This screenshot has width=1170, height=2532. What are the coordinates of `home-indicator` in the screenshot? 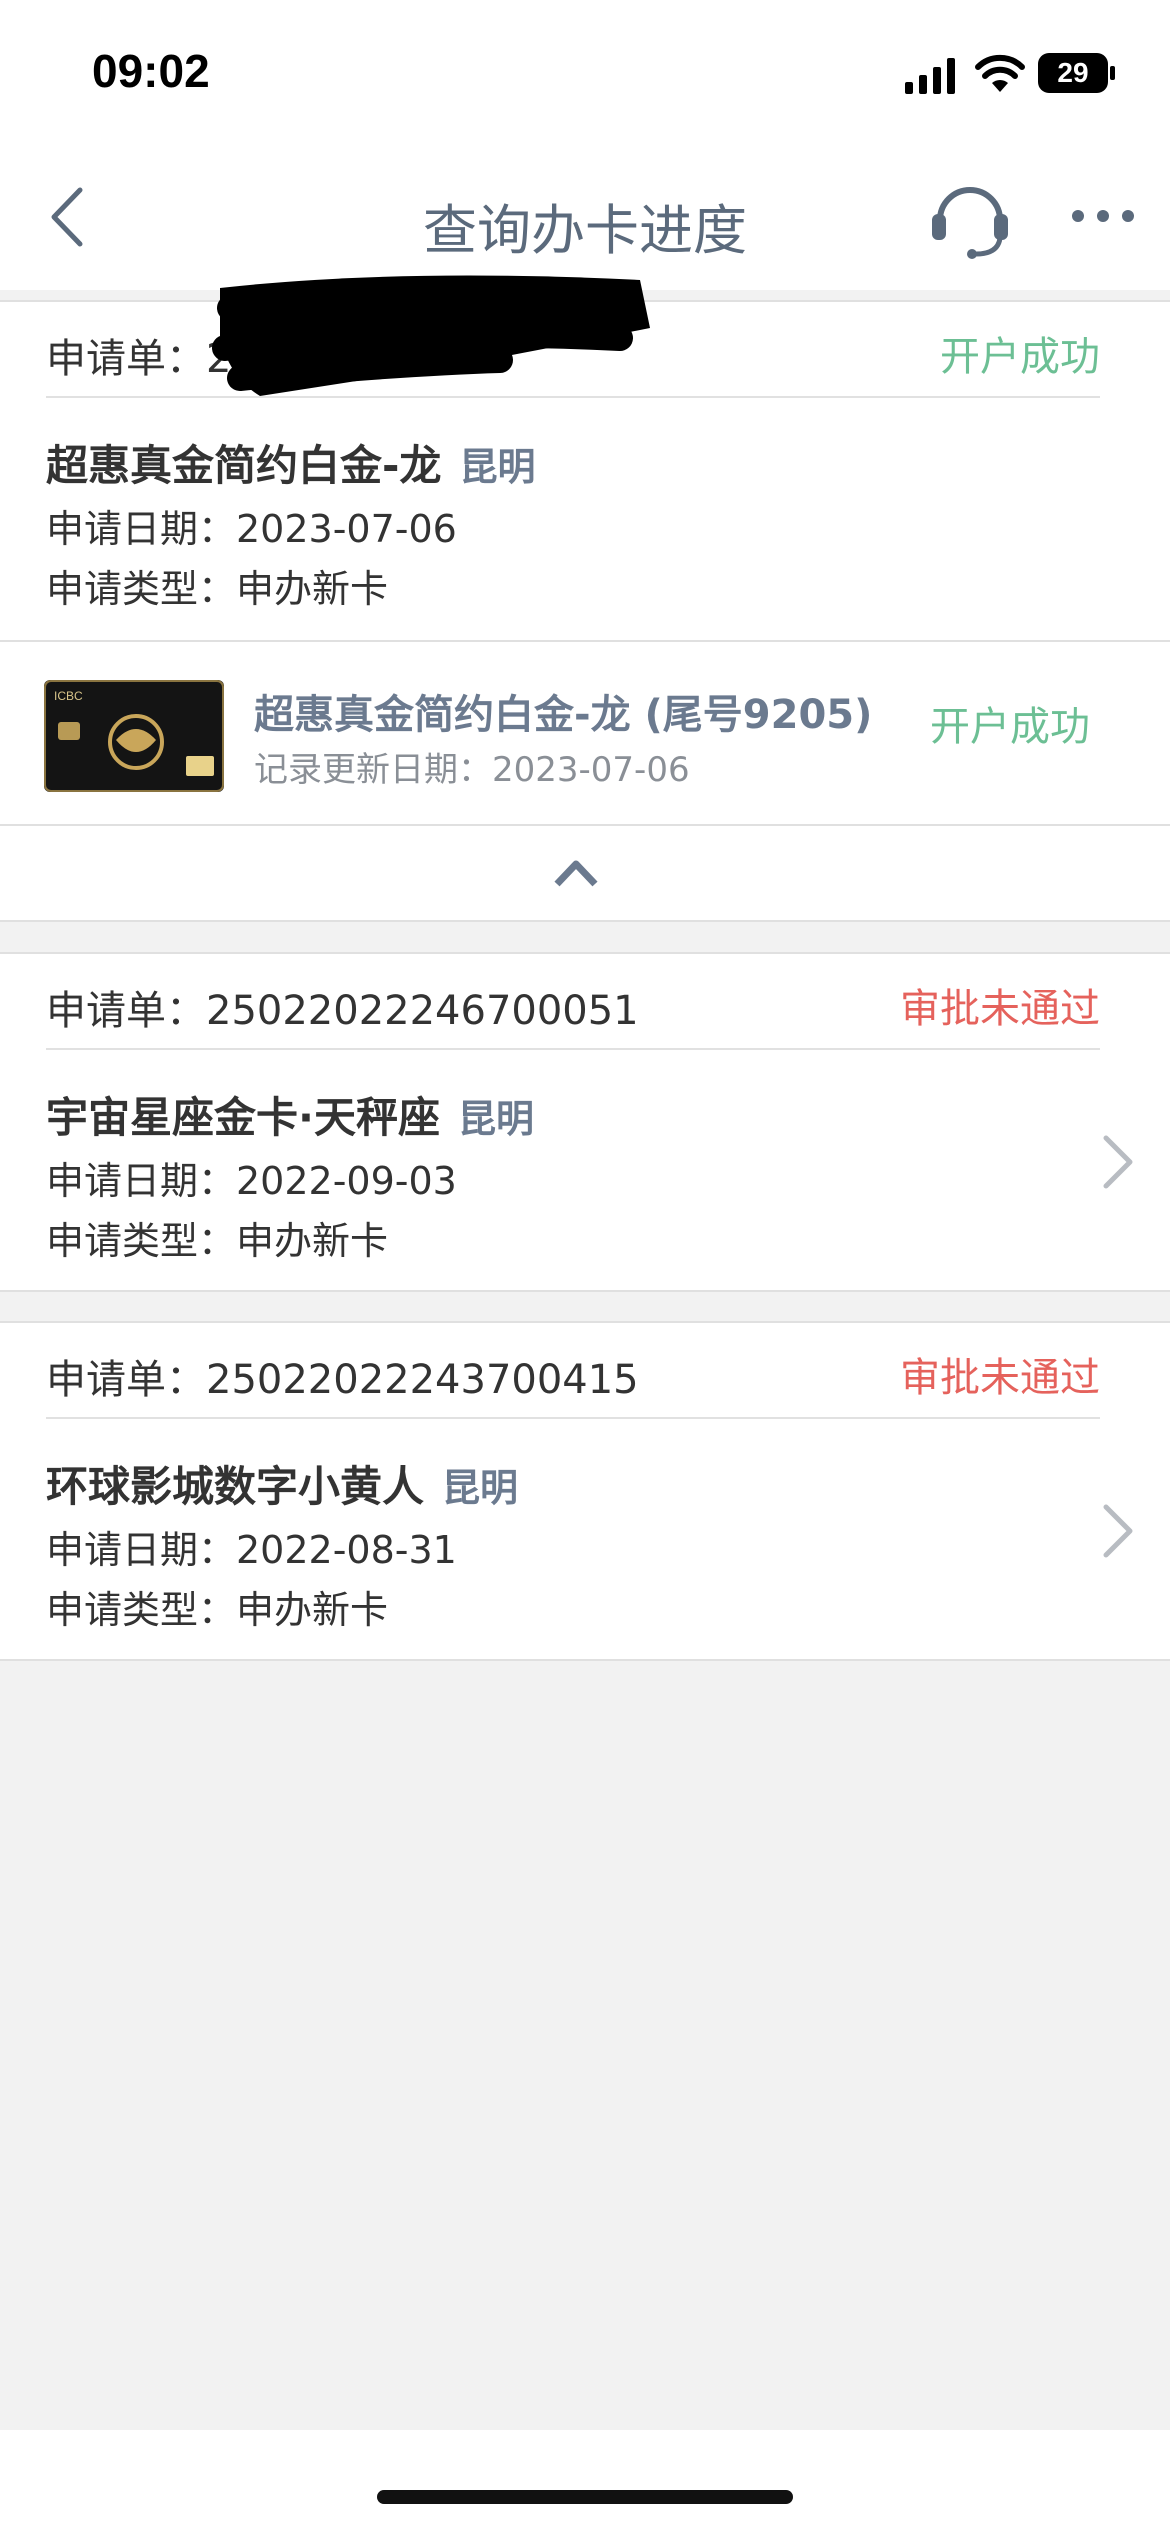 It's located at (585, 2497).